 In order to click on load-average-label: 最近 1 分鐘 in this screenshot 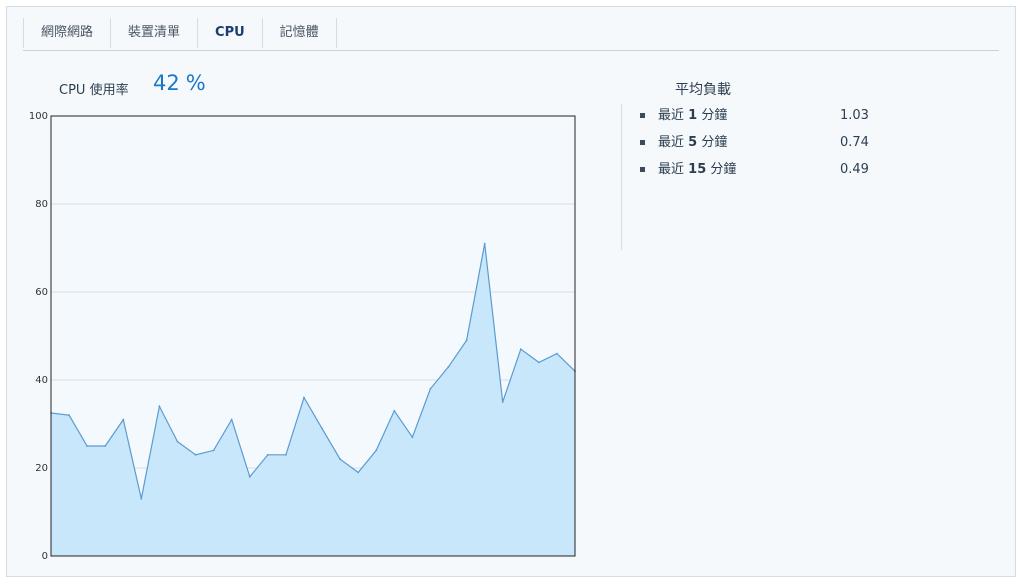, I will do `click(693, 115)`.